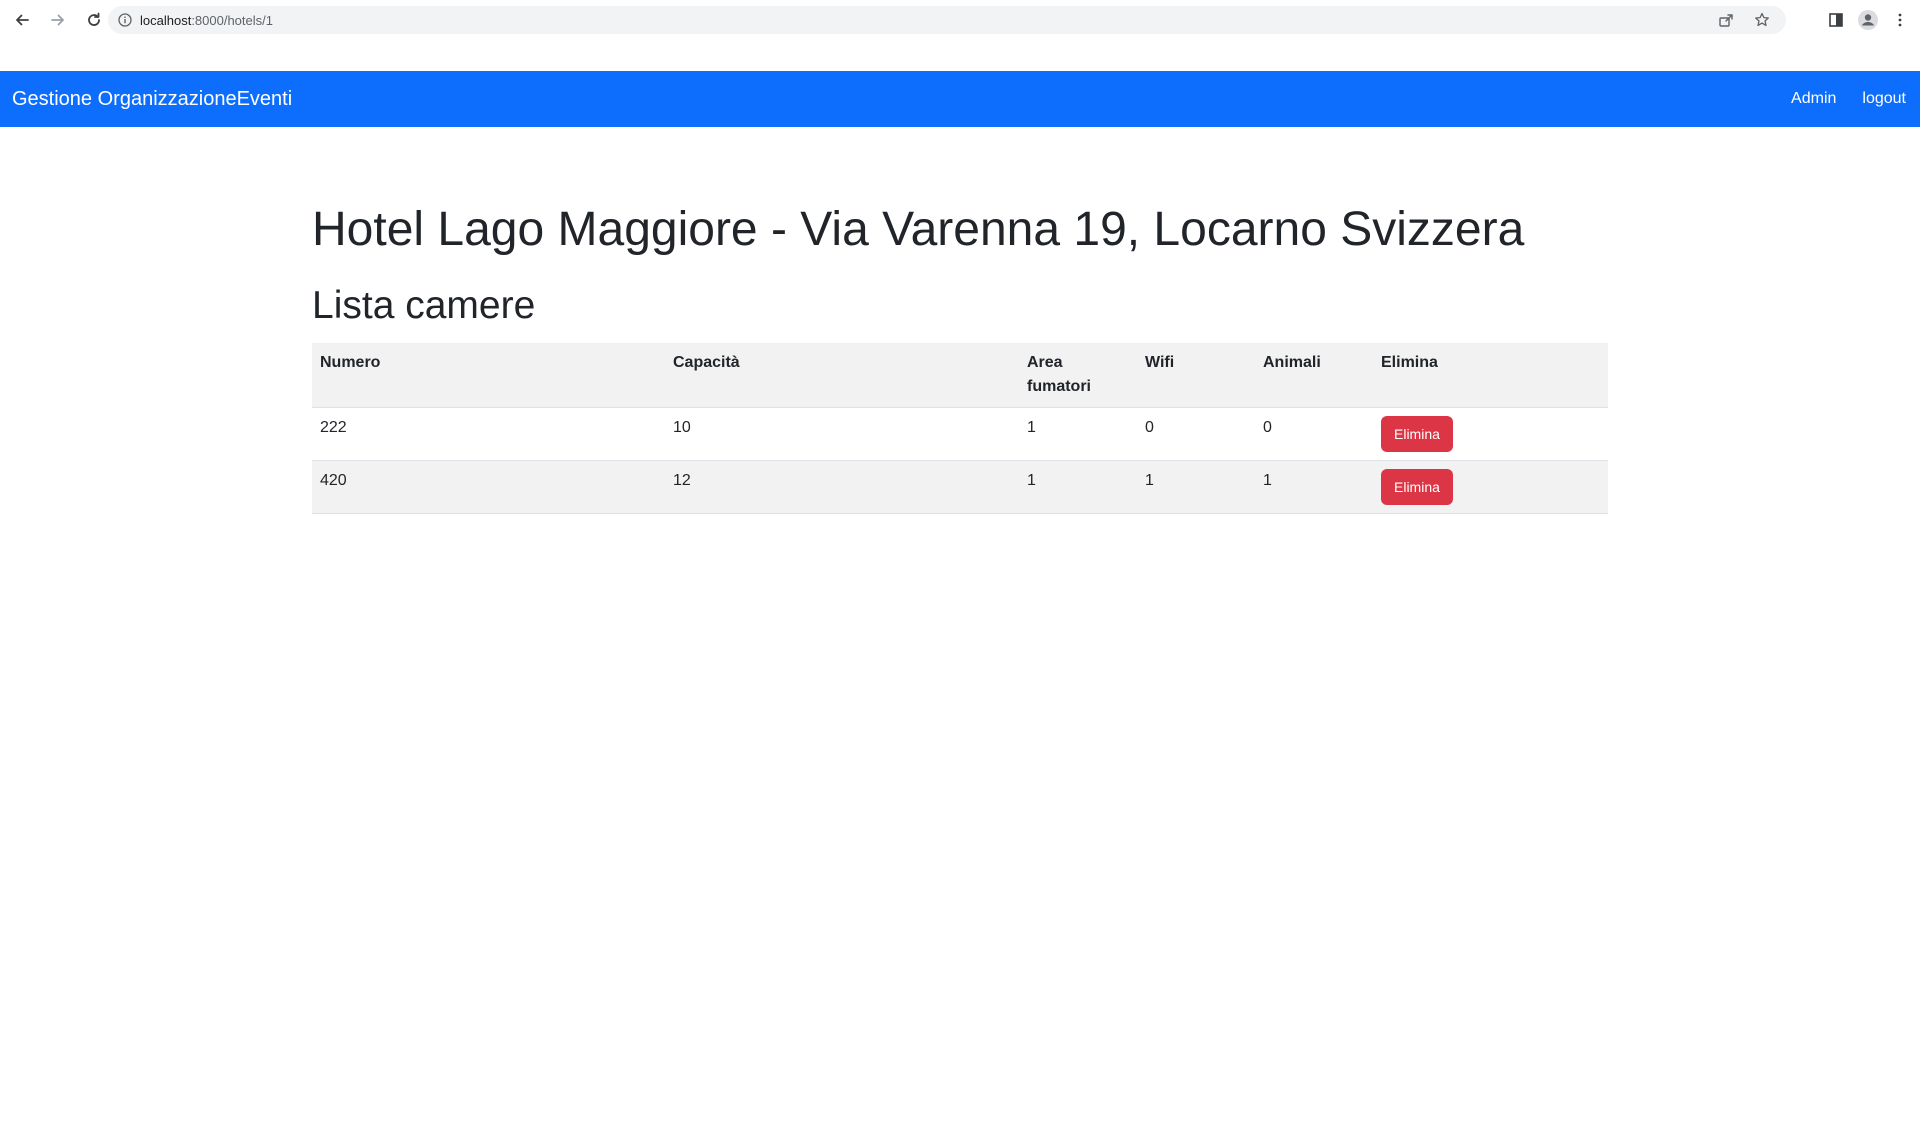 Image resolution: width=1920 pixels, height=1129 pixels. I want to click on navbar-links: Admin logout, so click(1843, 99).